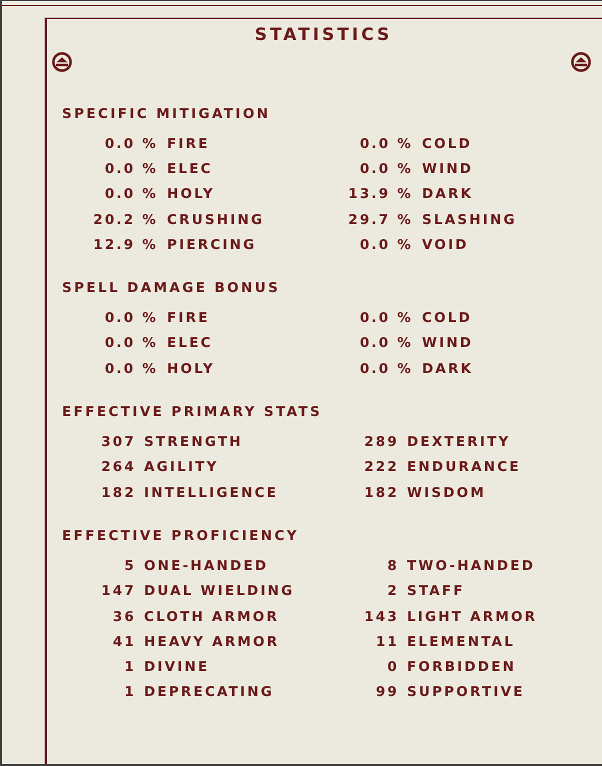  I want to click on section-heading: SPELL DAMAGE BONUS, so click(171, 288).